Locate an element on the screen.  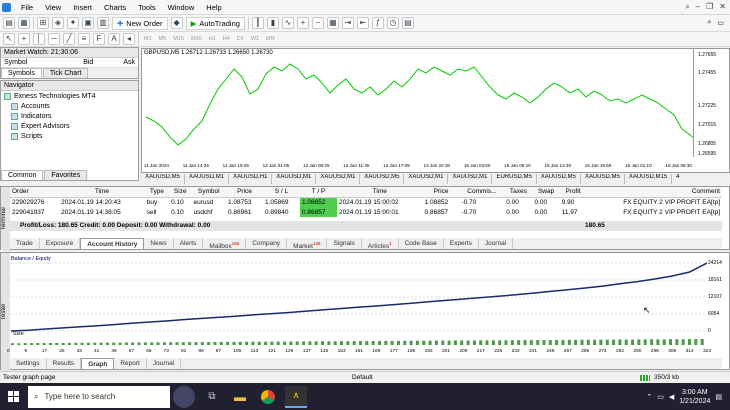
timeframe-m15: M15 is located at coordinates (178, 39).